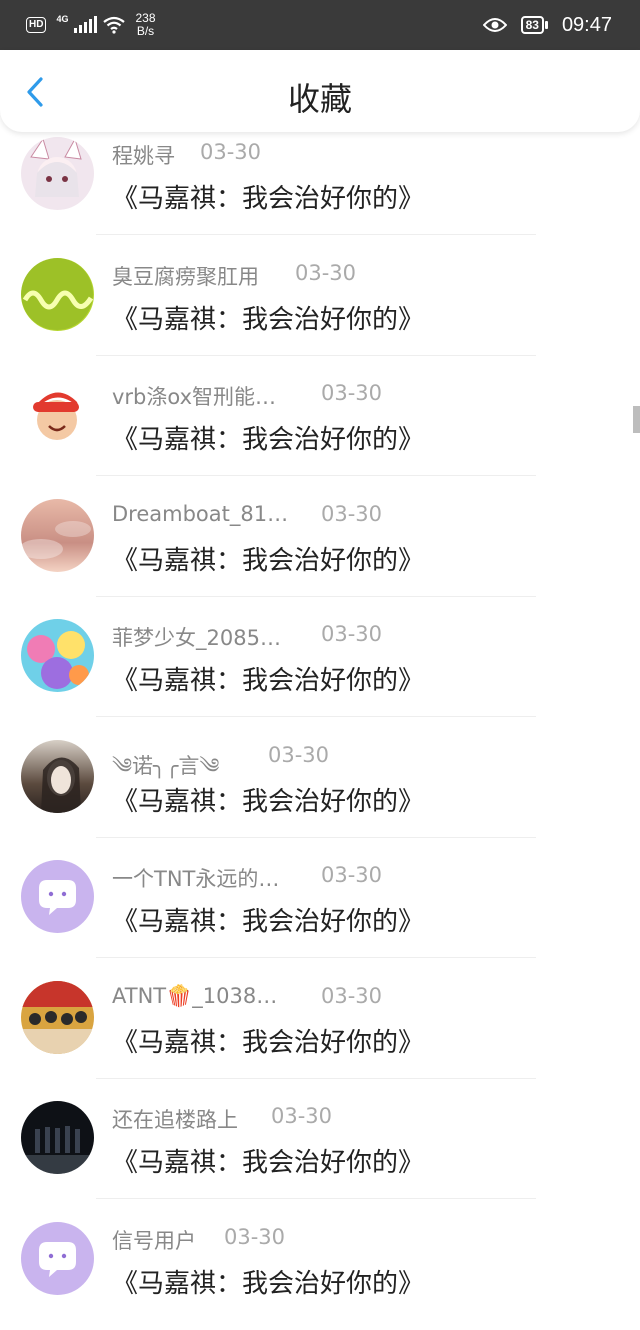  I want to click on user-name: 还在追楼路上, so click(175, 1119).